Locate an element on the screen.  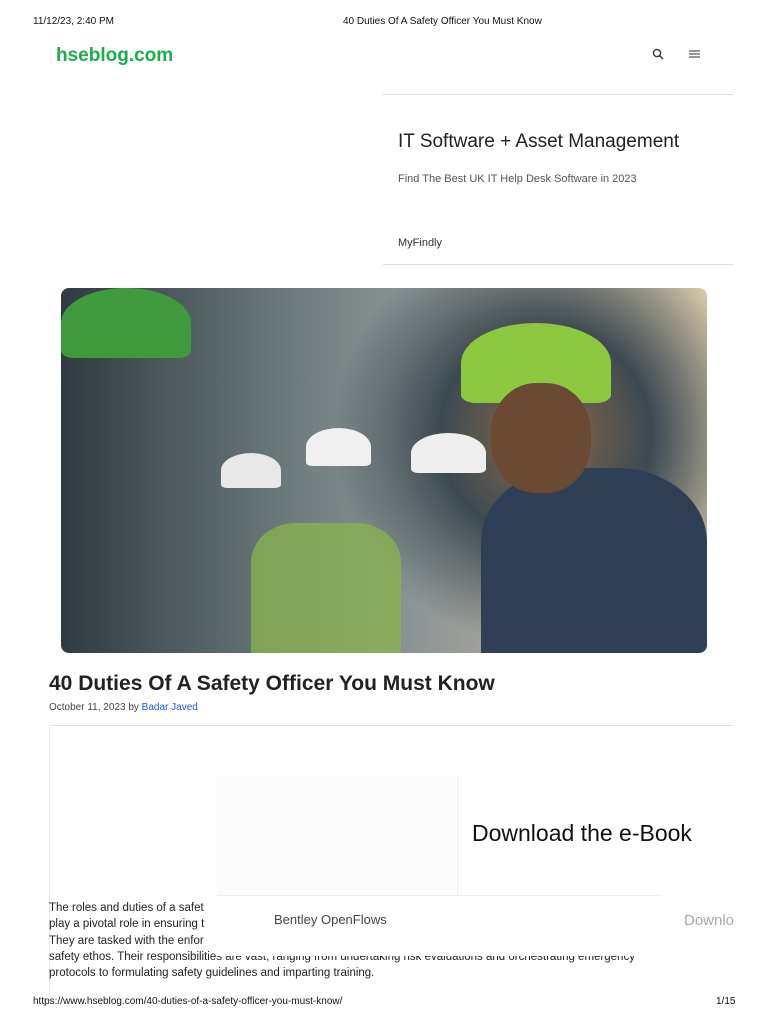
ad-brand: MyFindly is located at coordinates (420, 243).